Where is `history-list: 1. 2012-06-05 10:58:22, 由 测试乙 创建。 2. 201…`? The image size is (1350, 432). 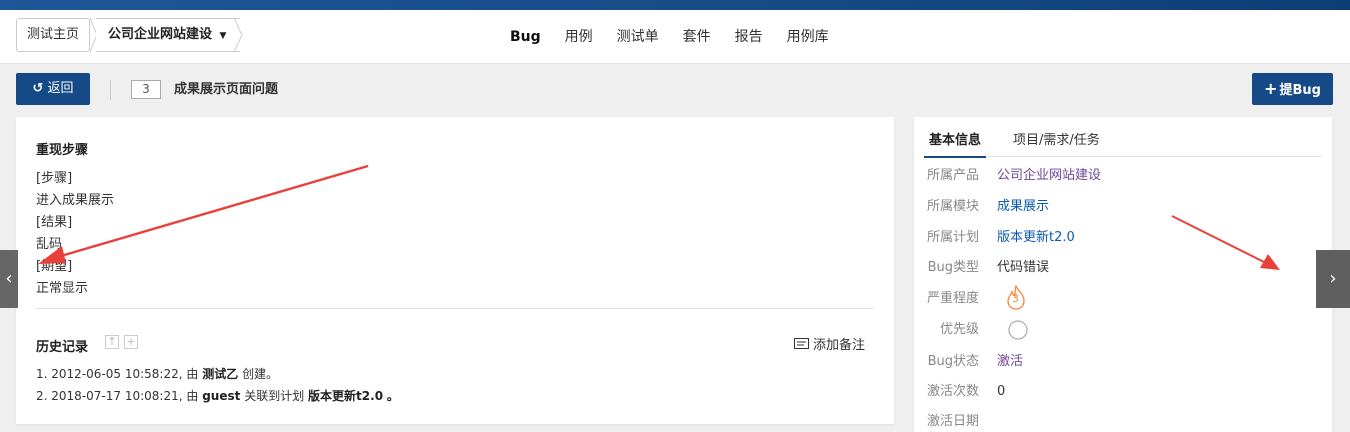 history-list: 1. 2012-06-05 10:58:22, 由 测试乙 创建。 2. 201… is located at coordinates (217, 385).